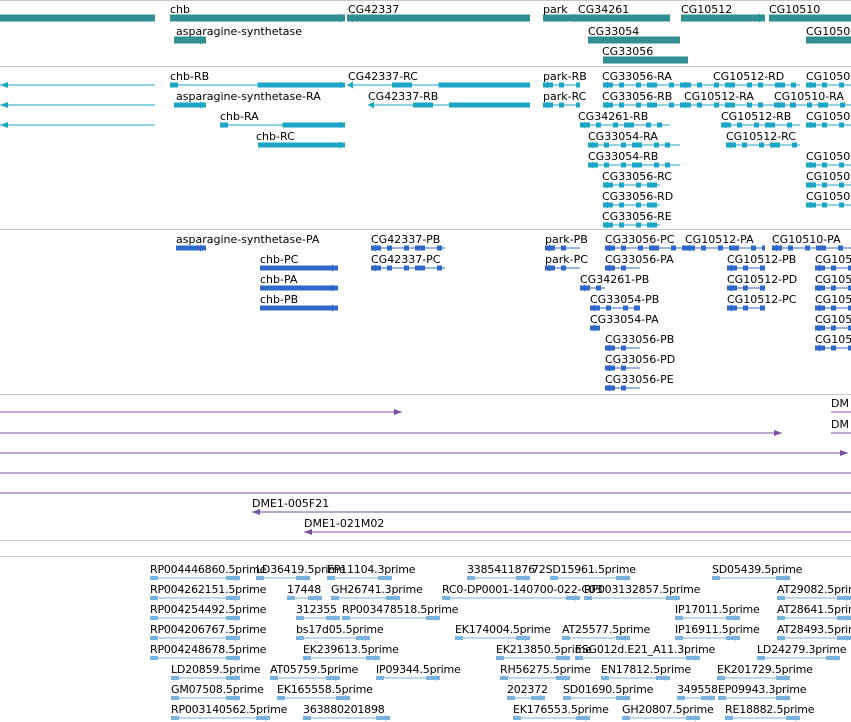 The height and width of the screenshot is (722, 851). Describe the element at coordinates (637, 217) in the screenshot. I see `transcripts-feature-label: CG33056-RE` at that location.